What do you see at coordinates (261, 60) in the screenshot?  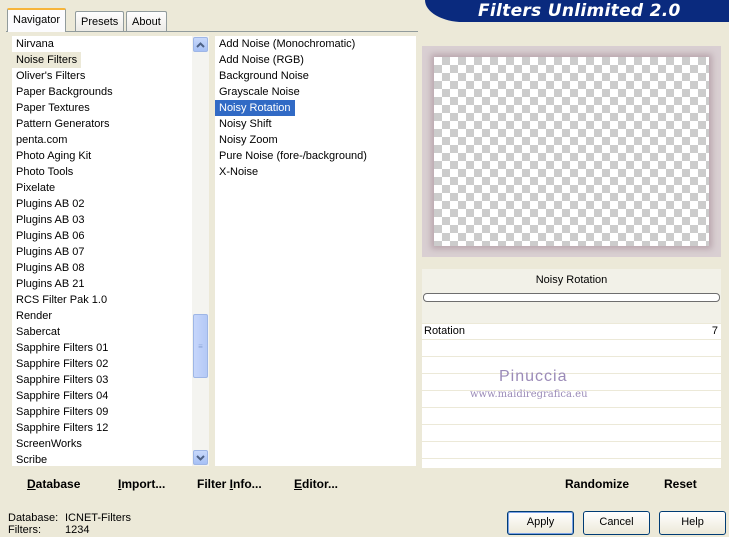 I see `filter-item: Add Noise (RGB)` at bounding box center [261, 60].